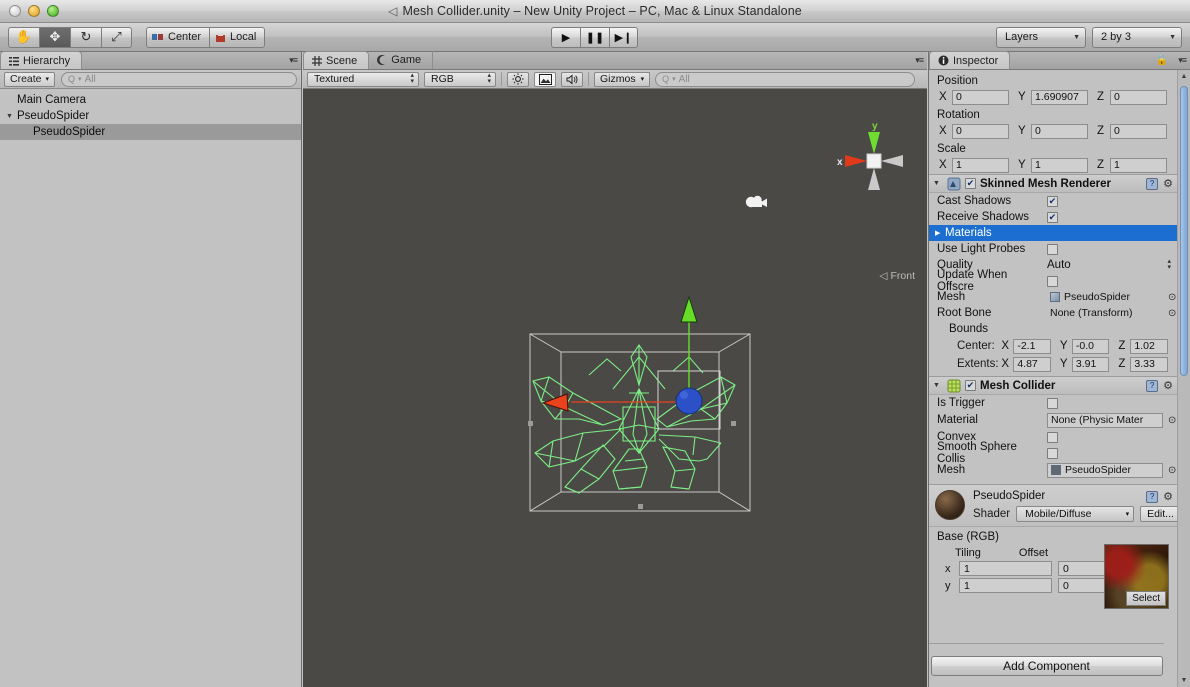  What do you see at coordinates (363, 79) in the screenshot?
I see `draw-mode-dropdown: Textured ▴ ▾` at bounding box center [363, 79].